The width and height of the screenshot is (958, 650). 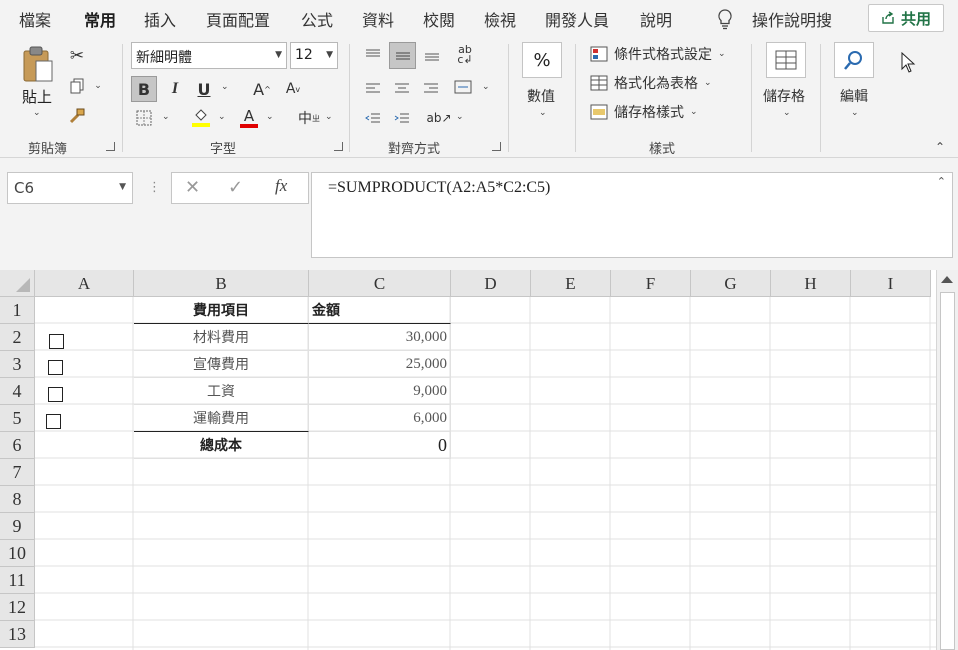 What do you see at coordinates (906, 18) in the screenshot?
I see `share-button: 共用` at bounding box center [906, 18].